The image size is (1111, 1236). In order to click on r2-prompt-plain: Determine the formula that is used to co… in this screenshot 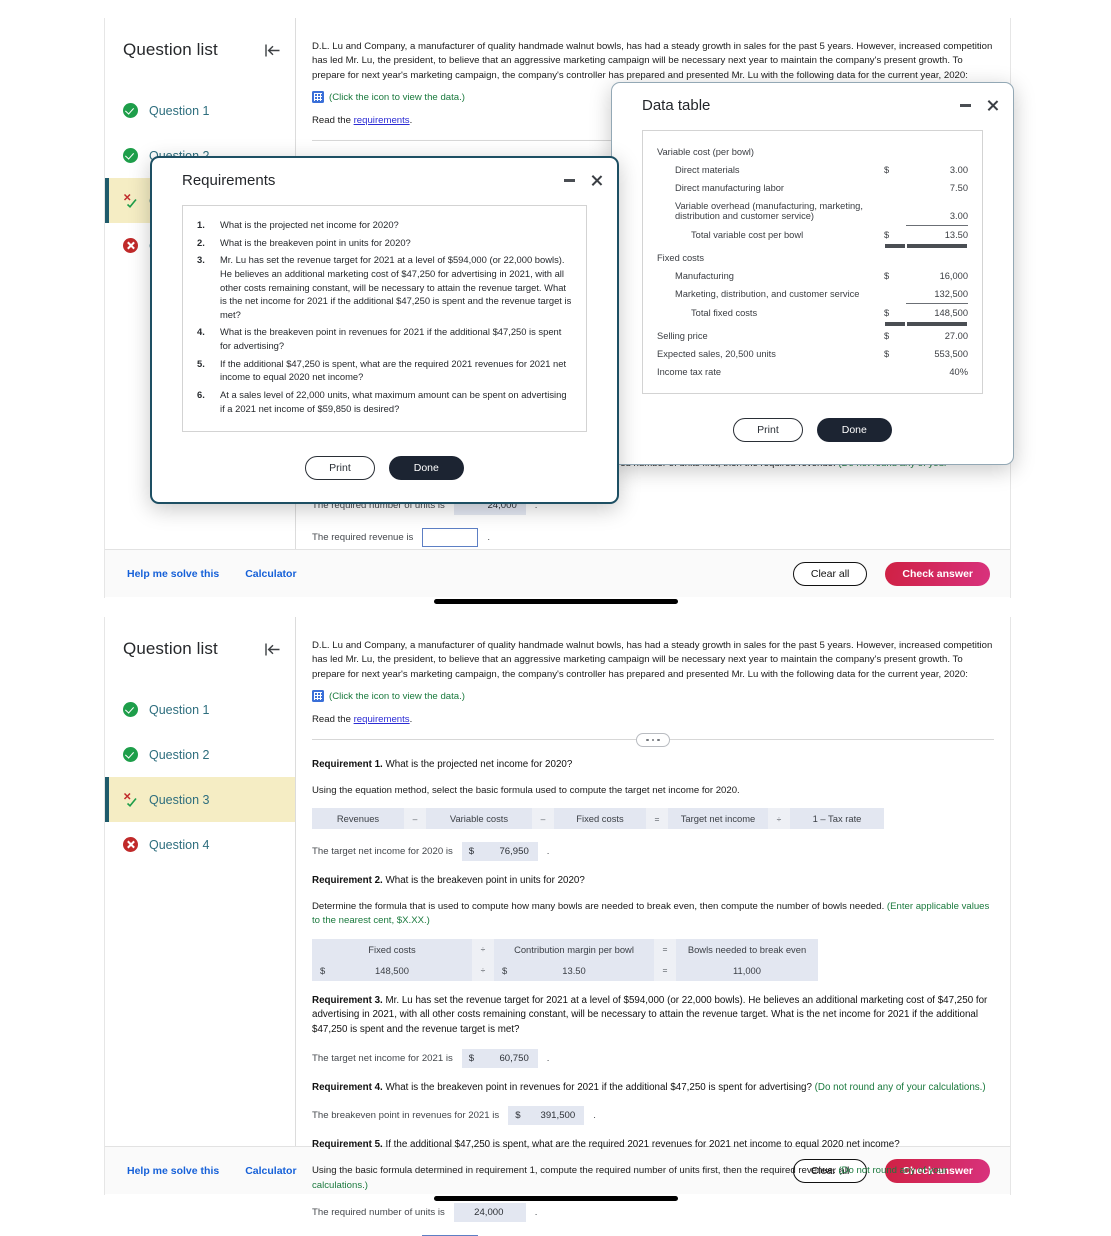, I will do `click(599, 906)`.